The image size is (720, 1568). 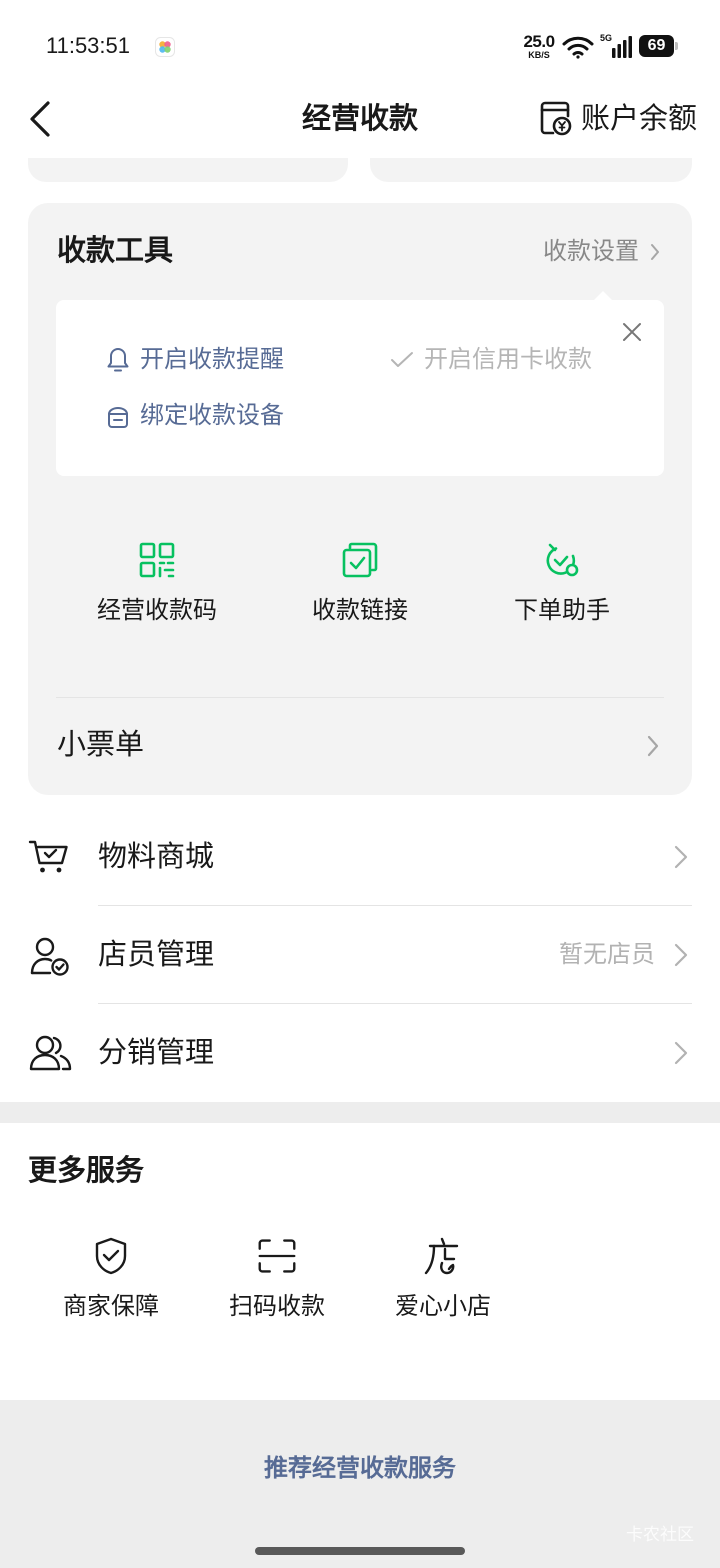 I want to click on service-merchant-protection: 商家保障, so click(x=111, y=1280).